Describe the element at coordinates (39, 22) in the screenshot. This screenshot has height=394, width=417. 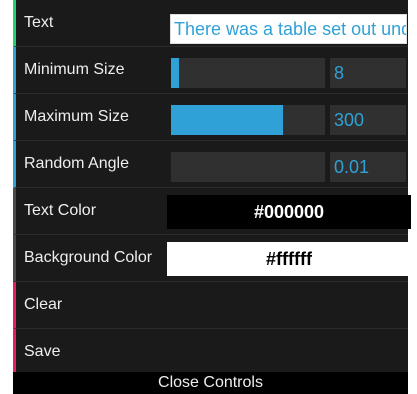
I see `text-label: Text` at that location.